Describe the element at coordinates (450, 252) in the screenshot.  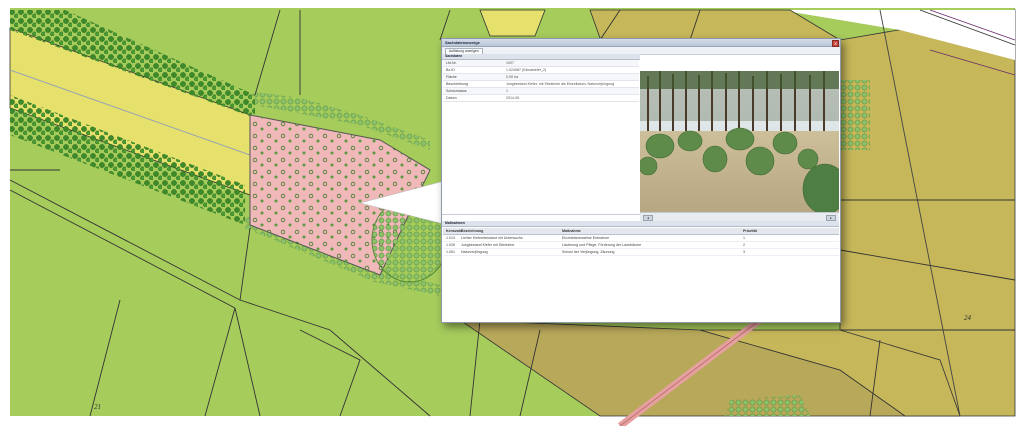
I see `table-cell: 1.051` at that location.